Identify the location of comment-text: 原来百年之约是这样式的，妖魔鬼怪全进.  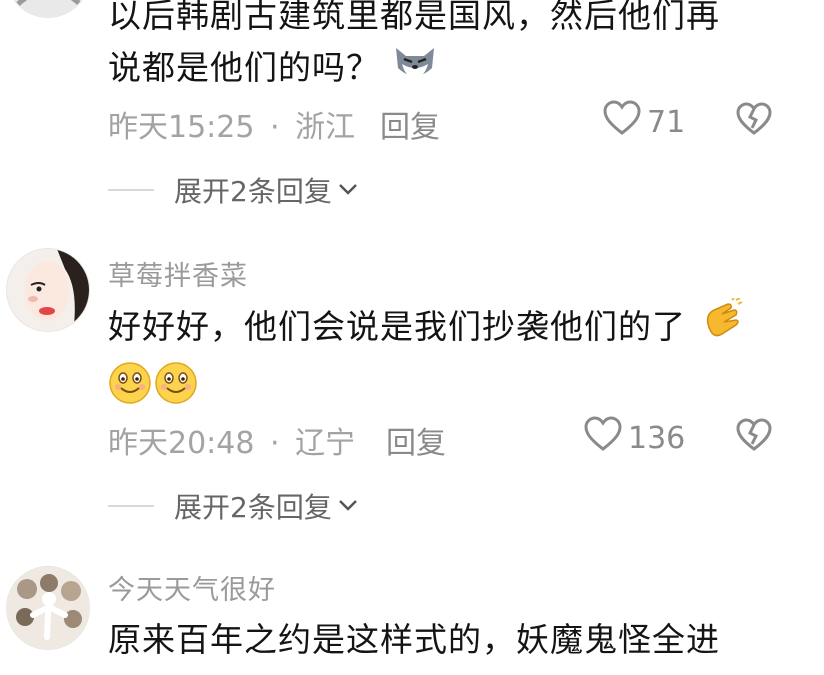
(414, 640).